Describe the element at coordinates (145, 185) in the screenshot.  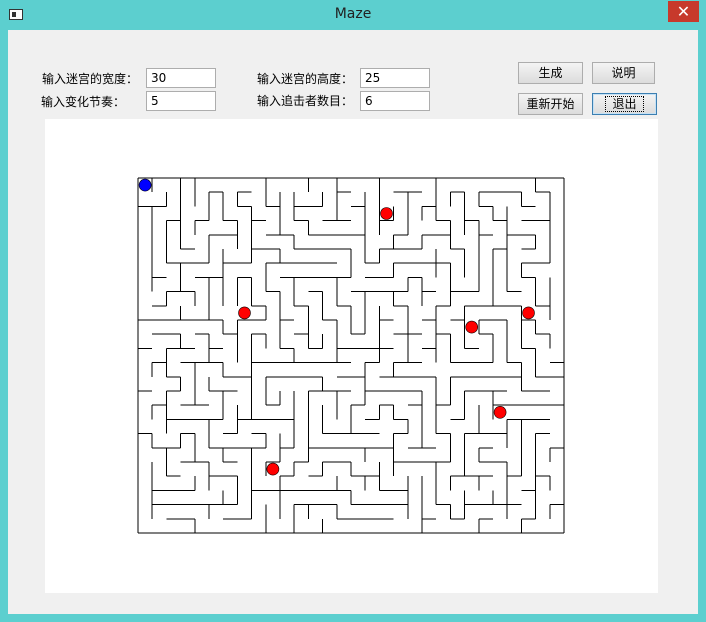
I see `player-marker` at that location.